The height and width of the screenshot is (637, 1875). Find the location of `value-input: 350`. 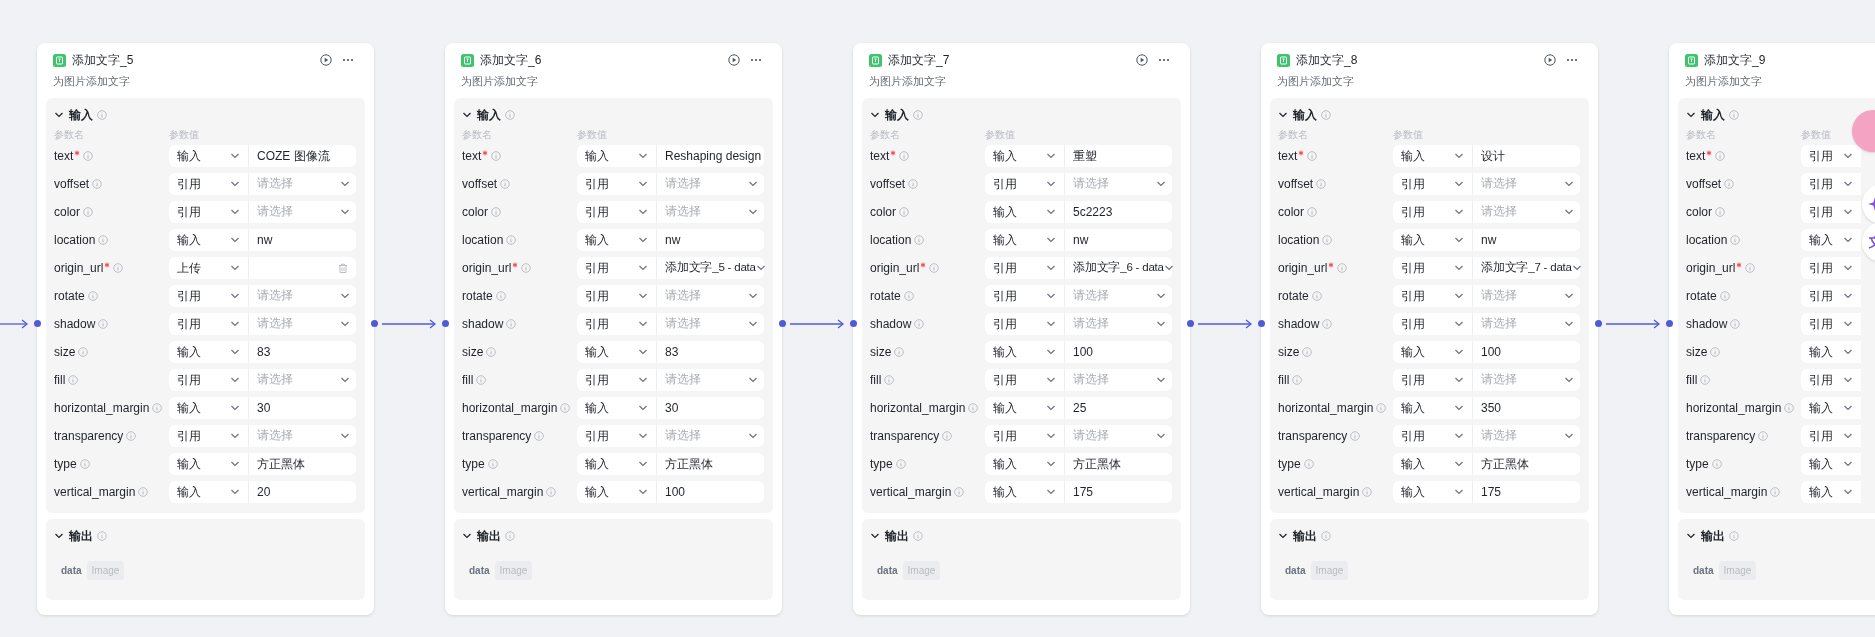

value-input: 350 is located at coordinates (1526, 407).